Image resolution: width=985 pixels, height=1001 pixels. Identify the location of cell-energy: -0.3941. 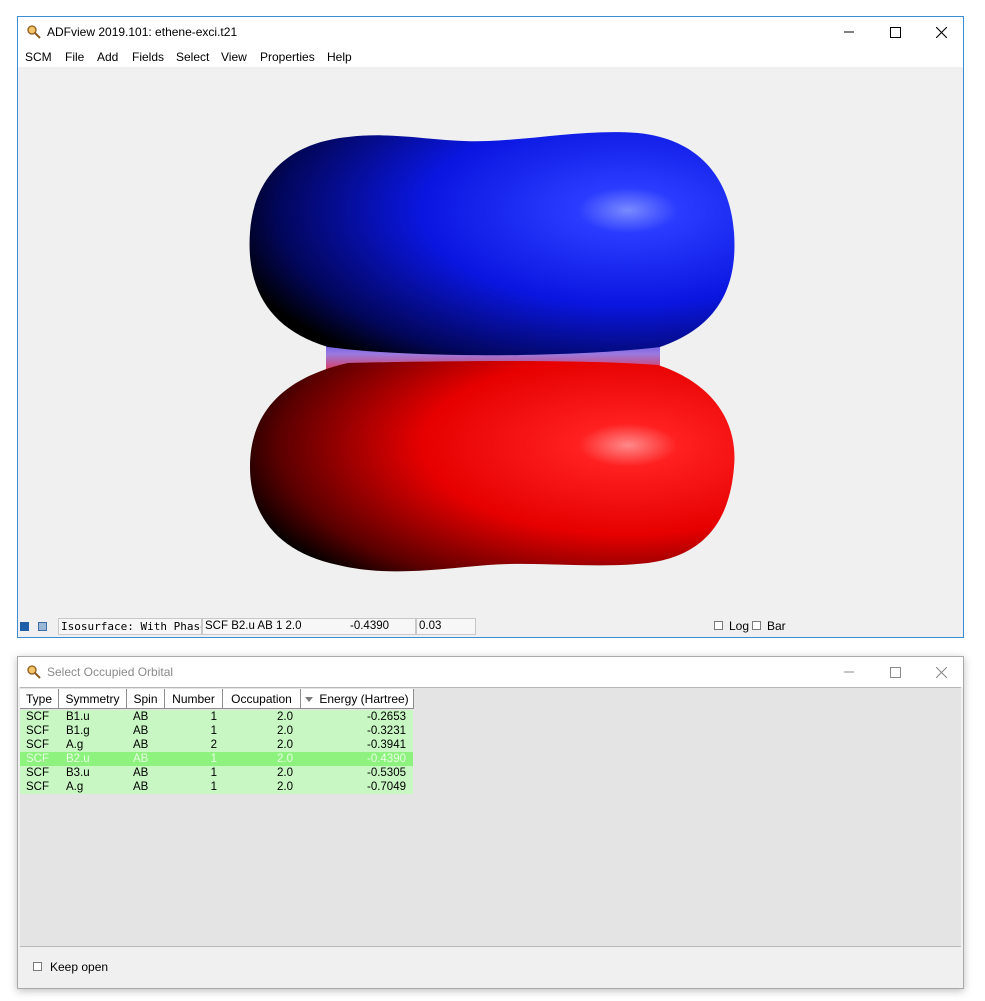
(386, 745).